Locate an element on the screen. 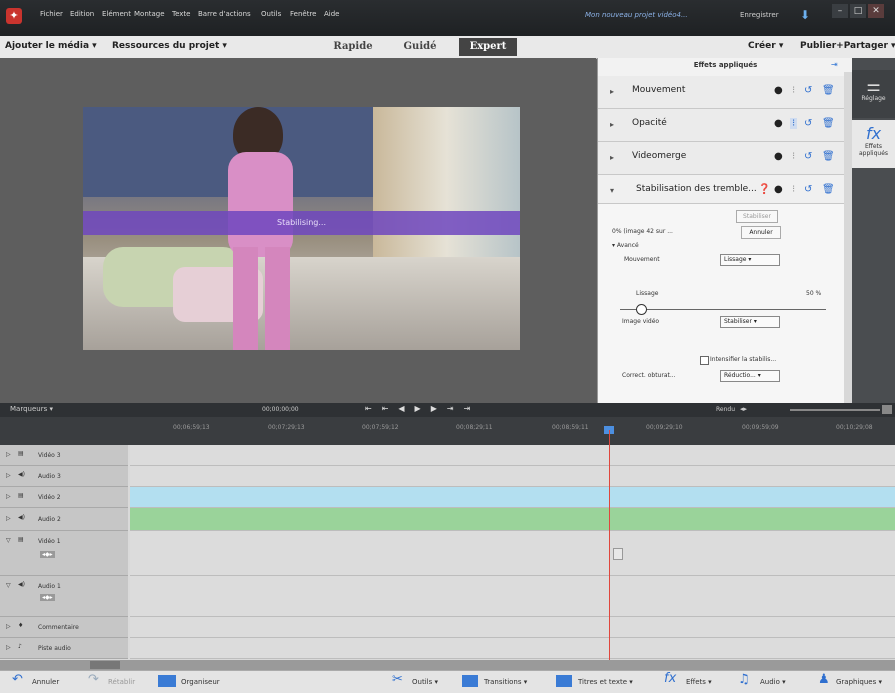  close-icon: ✕ is located at coordinates (876, 11).